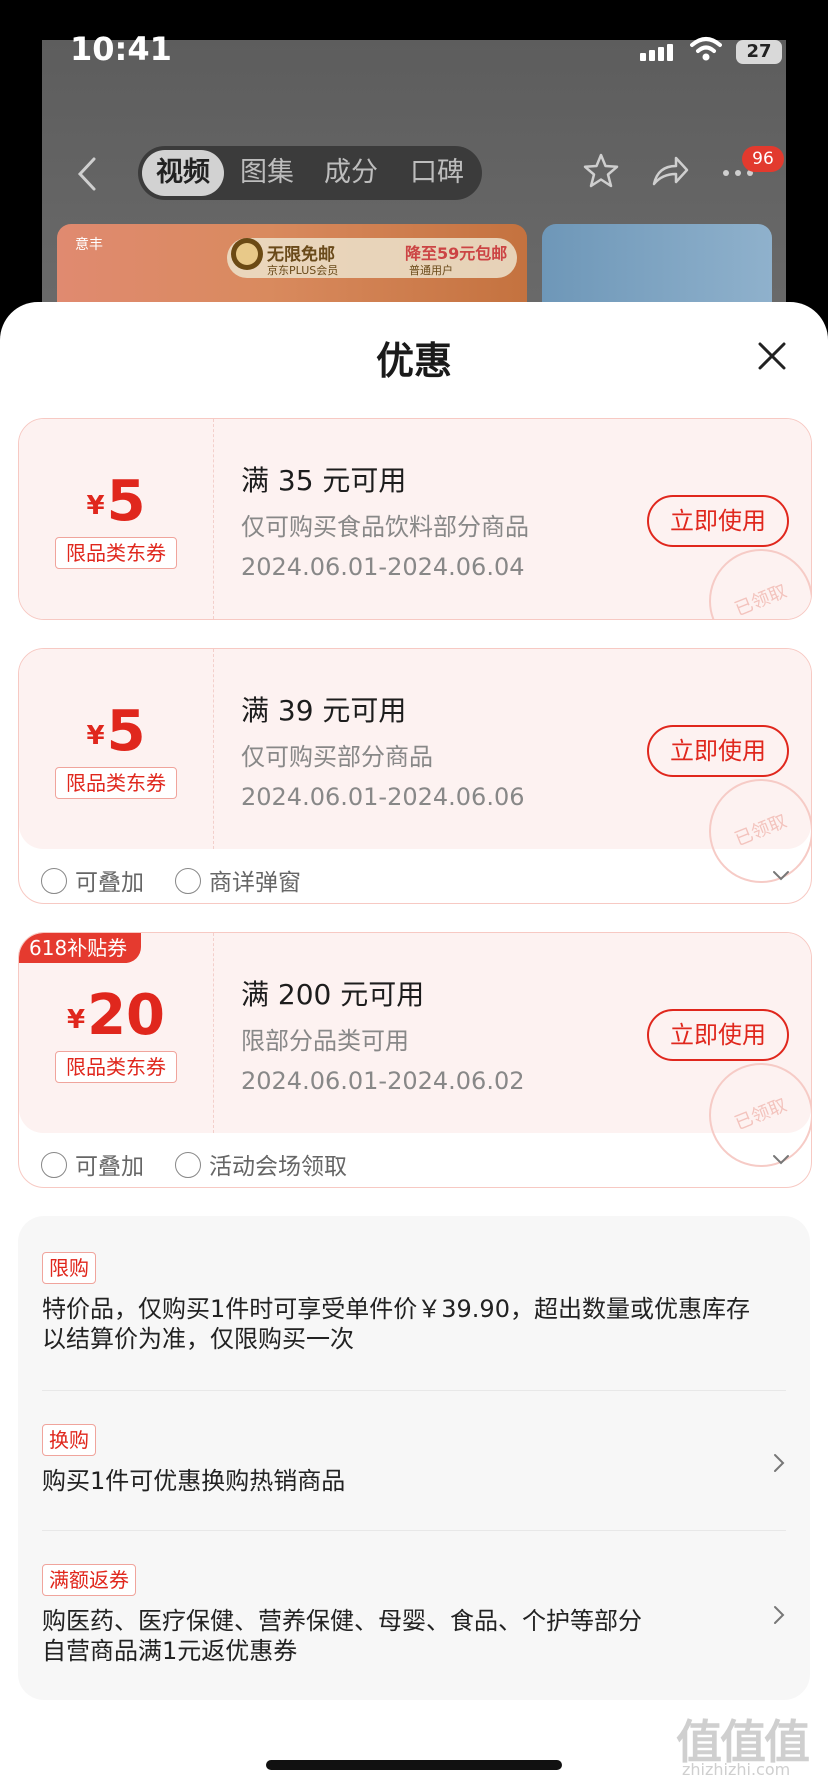 This screenshot has height=1792, width=828. I want to click on banner-brand: 意丰, so click(89, 245).